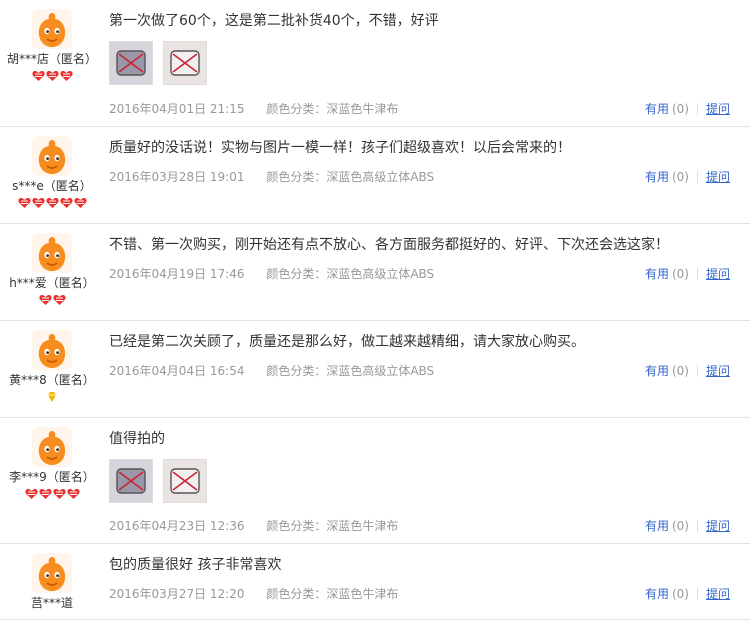 This screenshot has width=750, height=628. What do you see at coordinates (424, 63) in the screenshot?
I see `review-photos` at bounding box center [424, 63].